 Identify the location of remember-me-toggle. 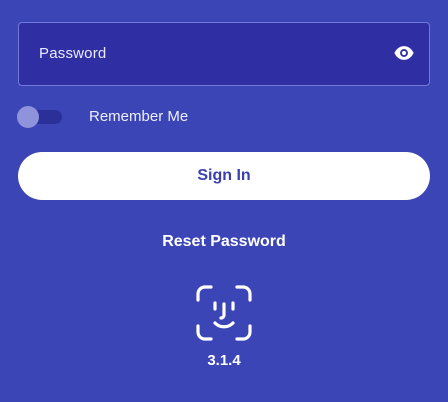
(41, 117).